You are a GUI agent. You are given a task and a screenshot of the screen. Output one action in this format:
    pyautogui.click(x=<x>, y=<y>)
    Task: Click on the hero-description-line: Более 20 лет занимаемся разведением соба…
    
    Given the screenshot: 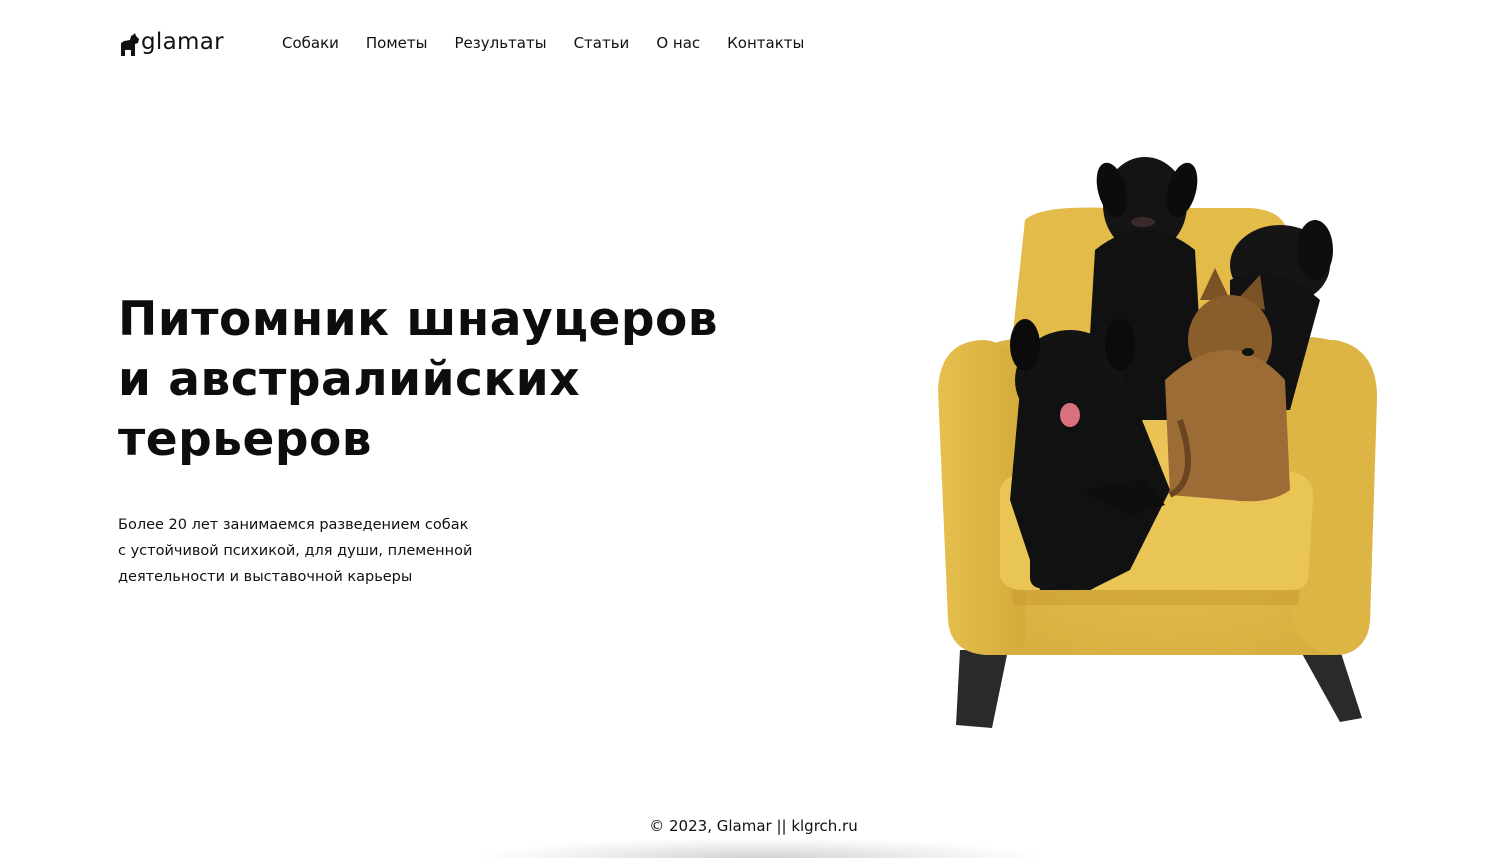 What is the action you would take?
    pyautogui.click(x=293, y=525)
    